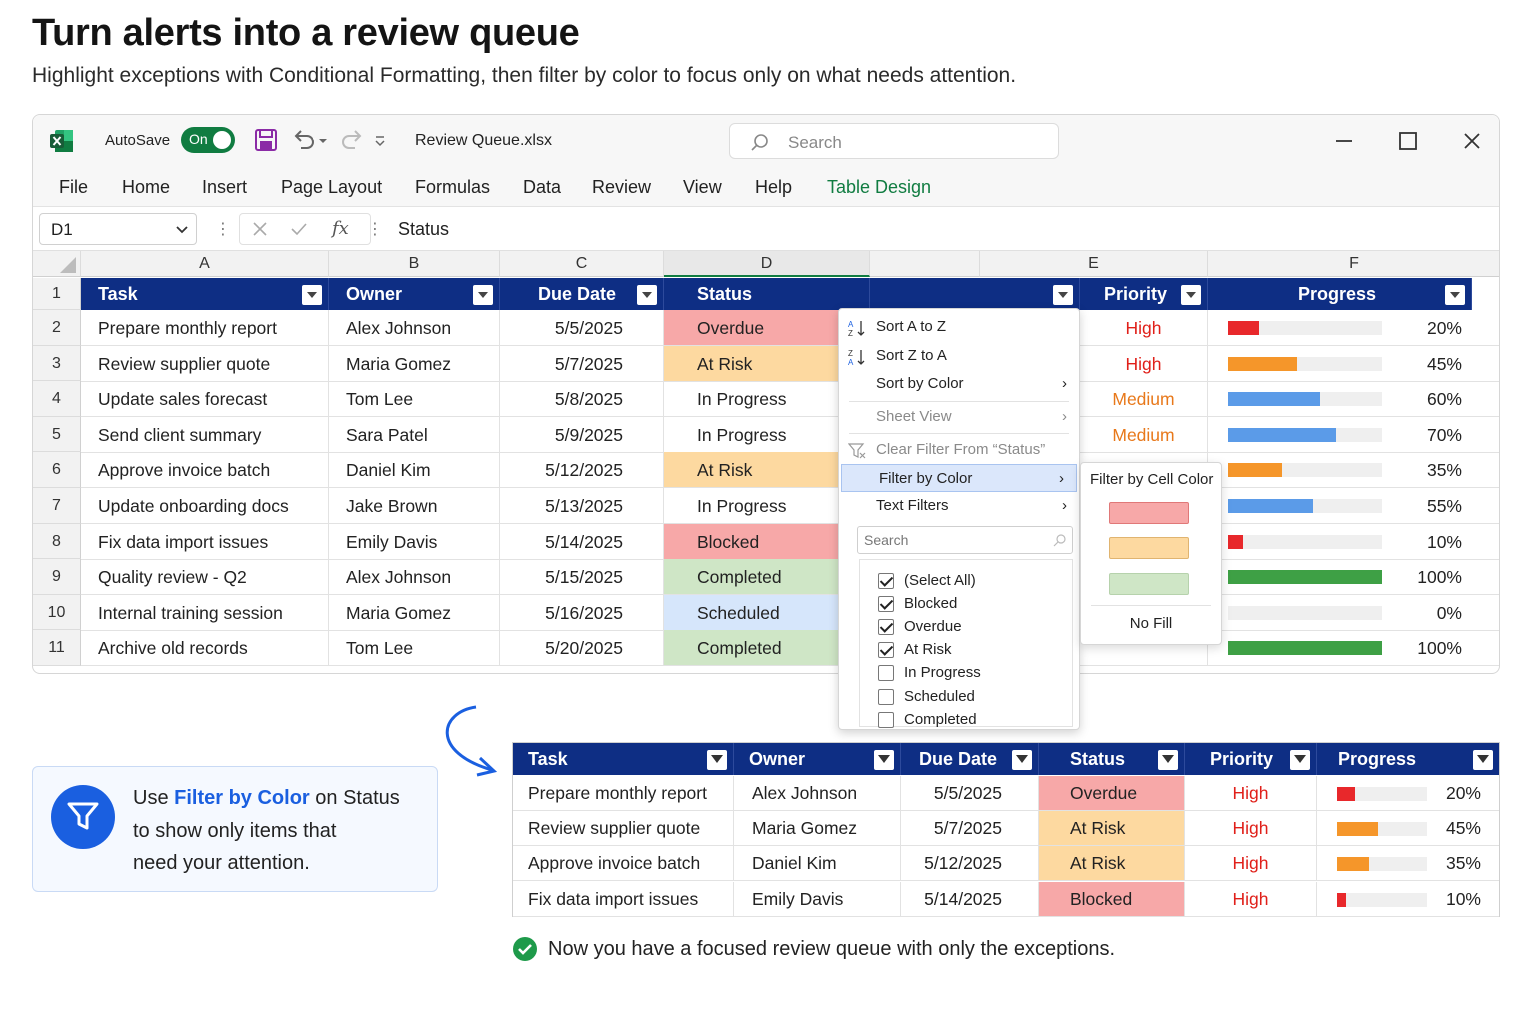 The width and height of the screenshot is (1536, 1024). What do you see at coordinates (205, 470) in the screenshot?
I see `cell-task: Approve invoice batch` at bounding box center [205, 470].